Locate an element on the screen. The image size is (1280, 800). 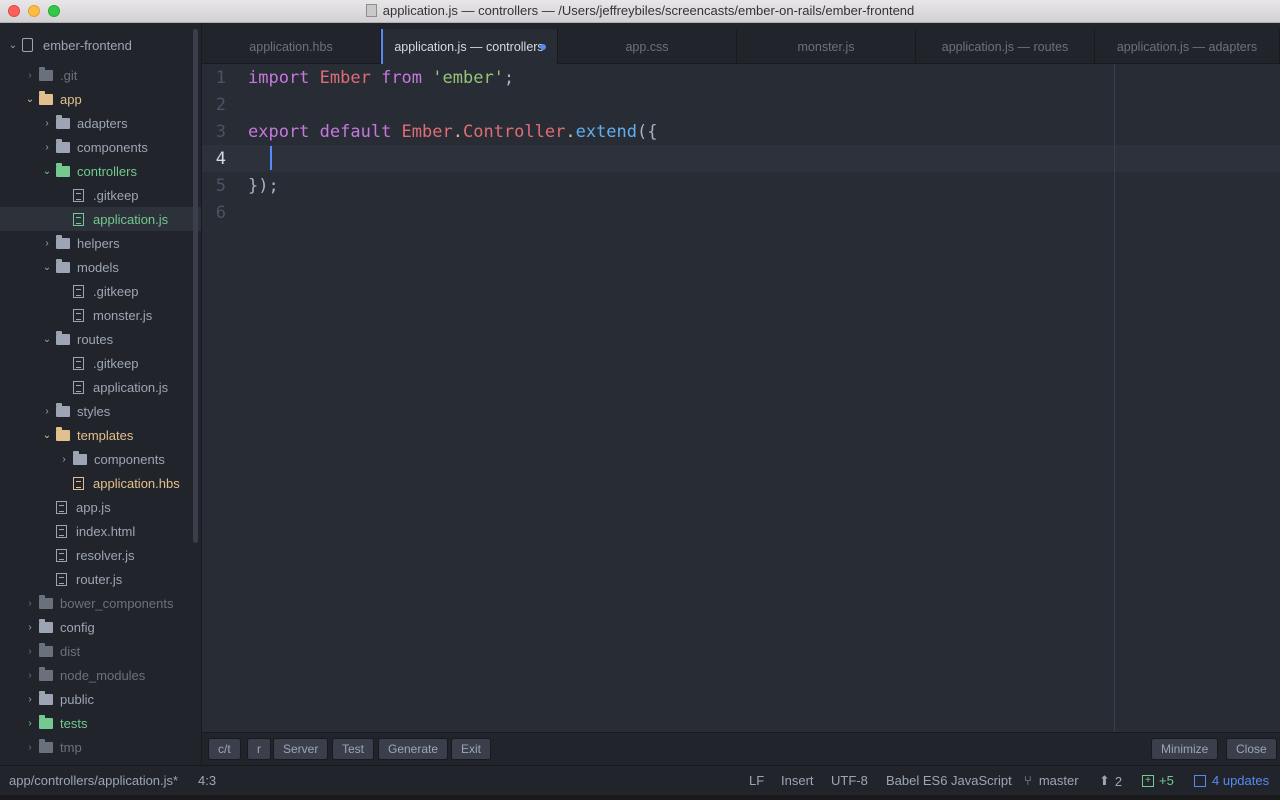
tree-item: › .git is located at coordinates (100, 75).